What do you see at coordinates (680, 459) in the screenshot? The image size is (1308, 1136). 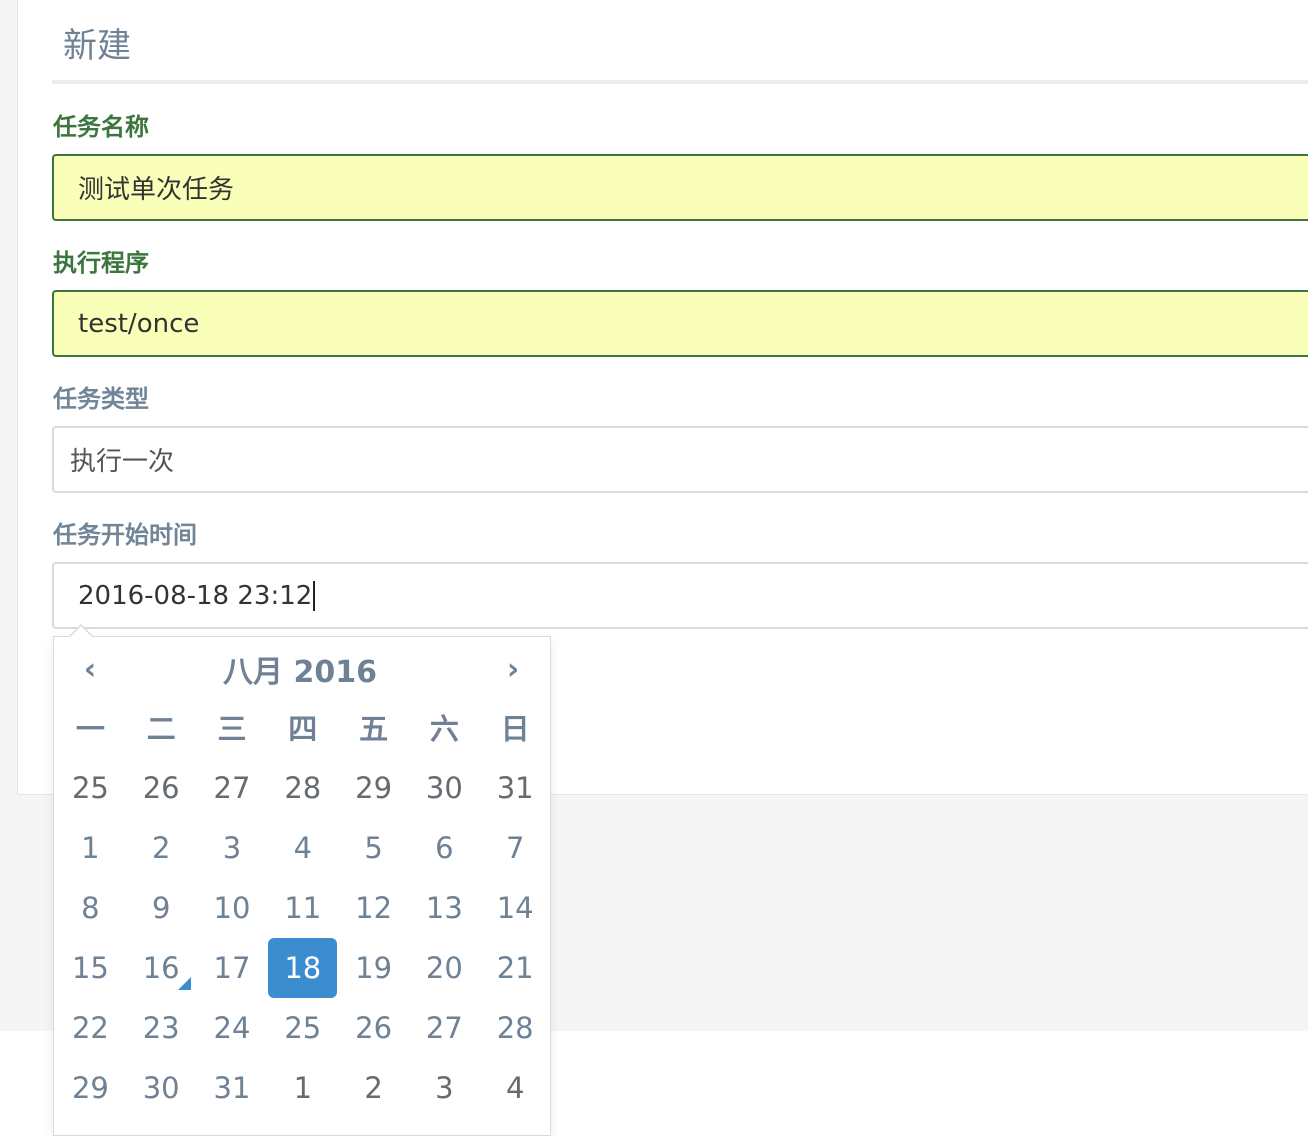 I see `task-type-select: 执行一次` at bounding box center [680, 459].